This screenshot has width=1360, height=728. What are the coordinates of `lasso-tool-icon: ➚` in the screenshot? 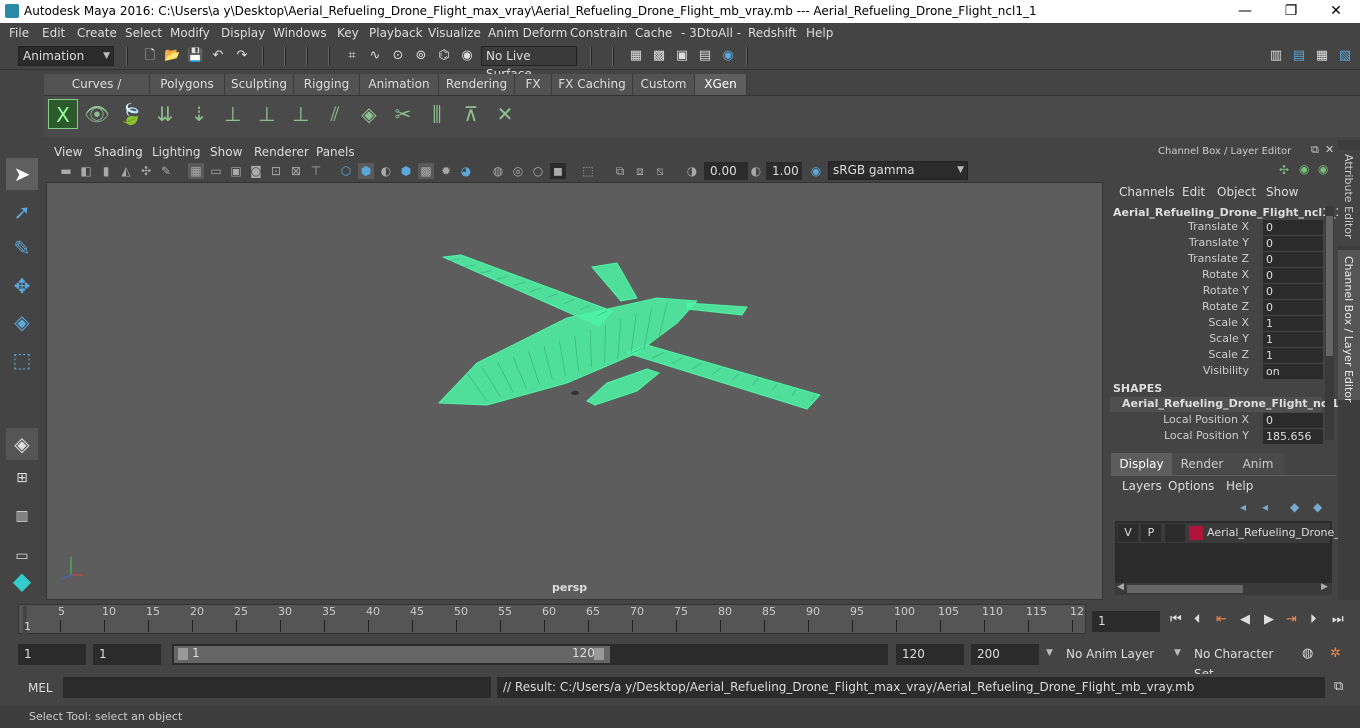 It's located at (22, 212).